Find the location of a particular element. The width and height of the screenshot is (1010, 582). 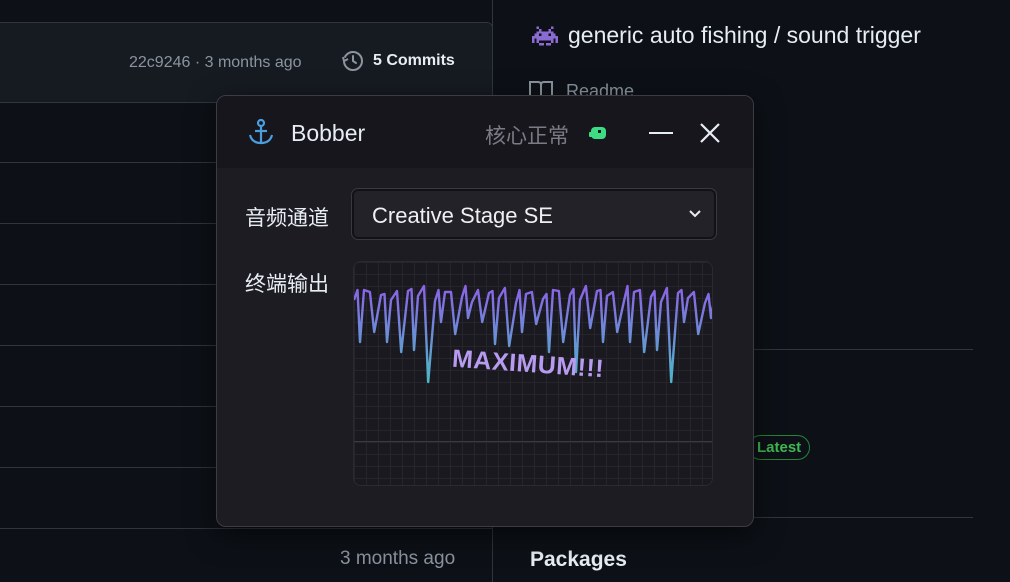

audio-channel-select: Creative Stage SE is located at coordinates (534, 214).